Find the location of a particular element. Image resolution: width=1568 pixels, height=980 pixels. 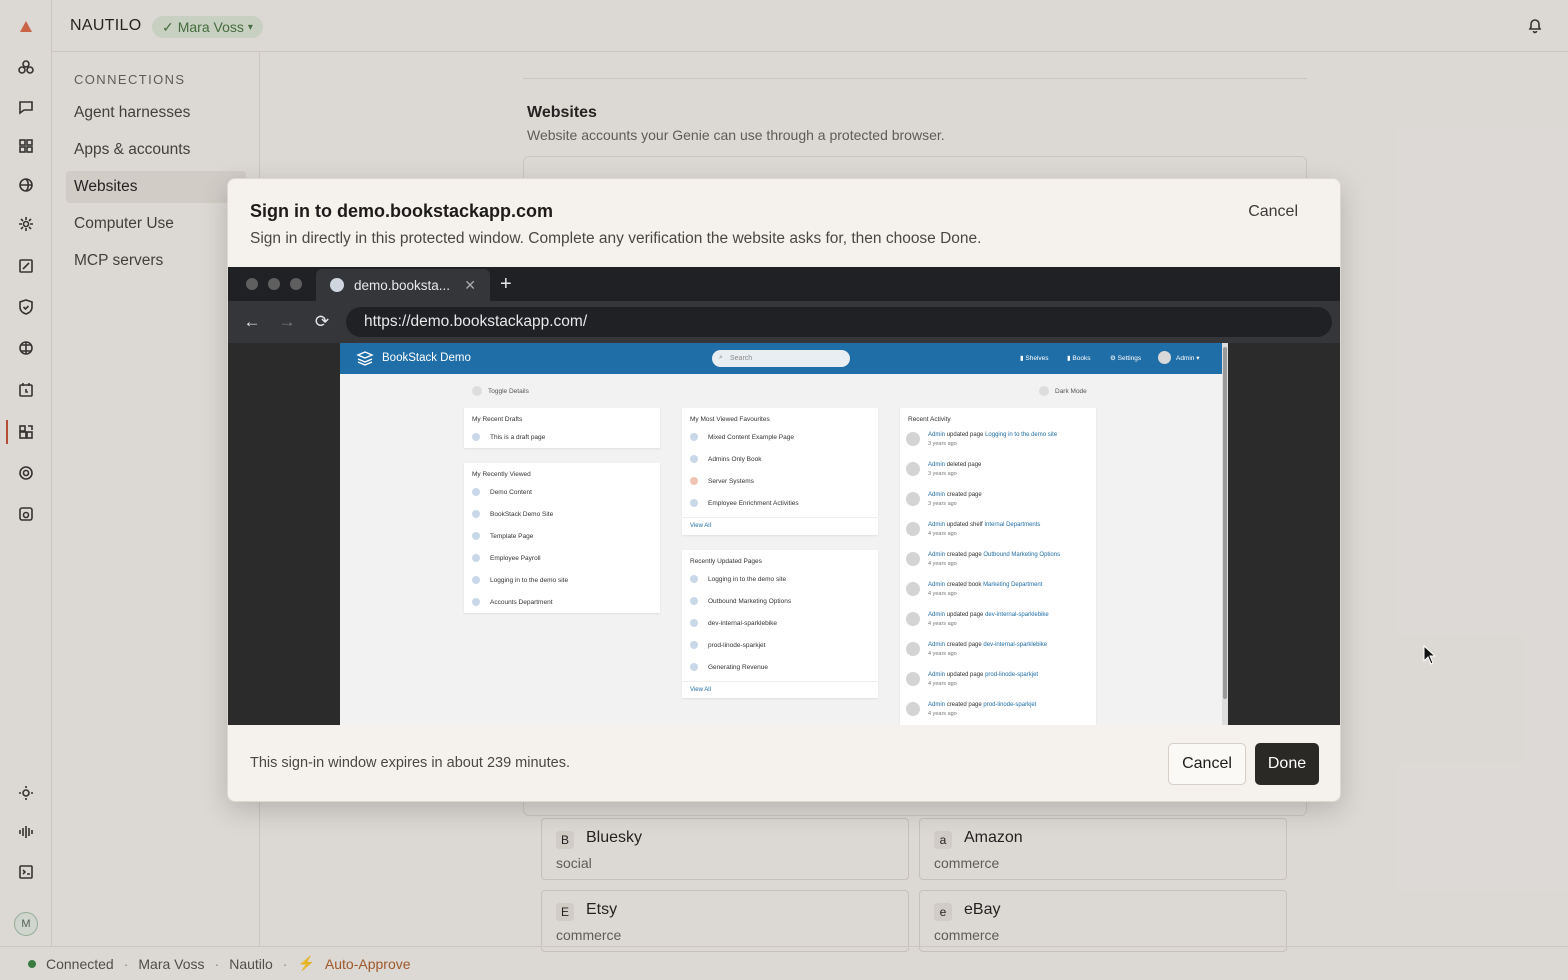

list-item: Employee Payroll is located at coordinates (506, 558).